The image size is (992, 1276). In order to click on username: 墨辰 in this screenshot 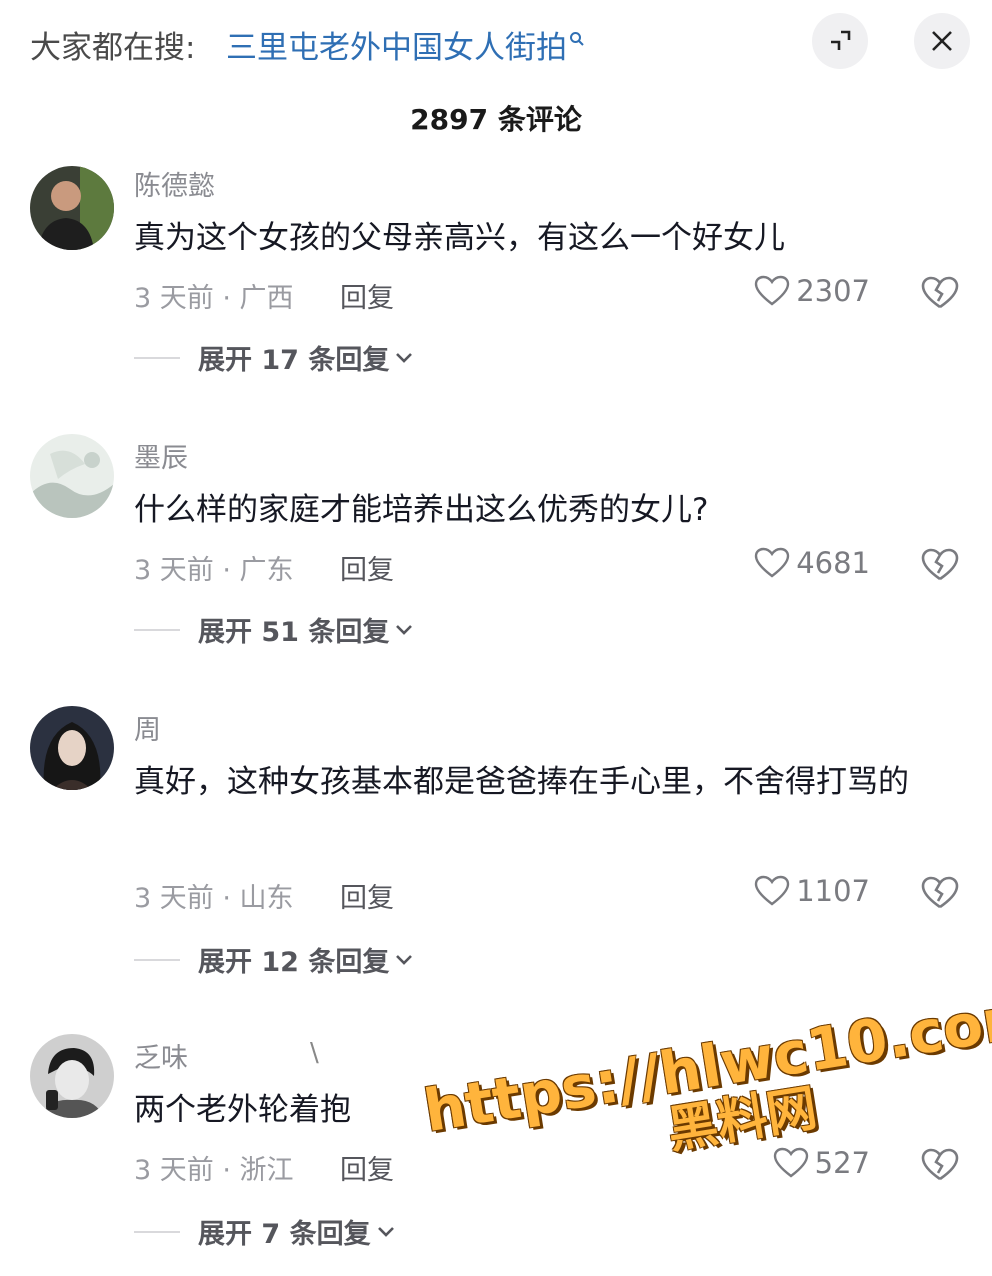, I will do `click(161, 455)`.